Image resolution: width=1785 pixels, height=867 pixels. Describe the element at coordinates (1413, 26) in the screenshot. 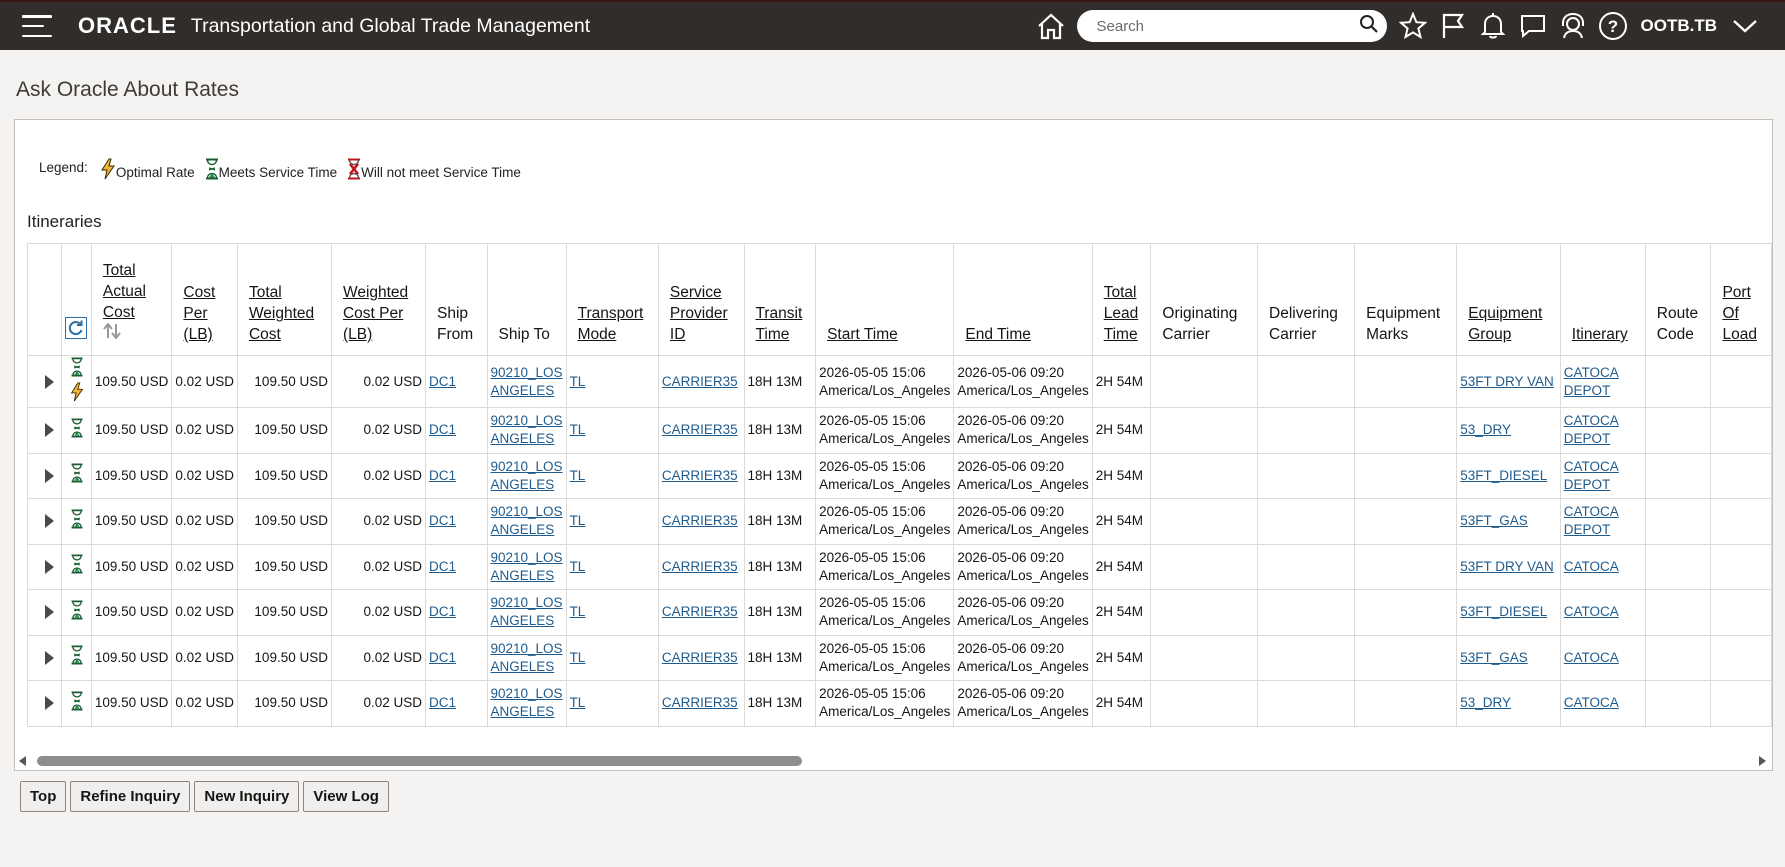

I see `favorites-star-icon` at that location.